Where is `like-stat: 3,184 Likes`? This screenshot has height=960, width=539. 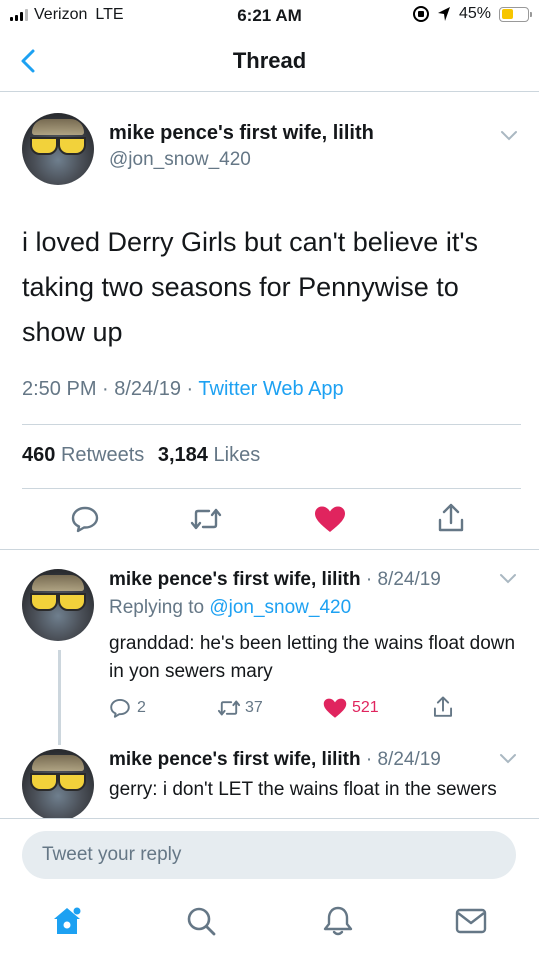
like-stat: 3,184 Likes is located at coordinates (209, 455).